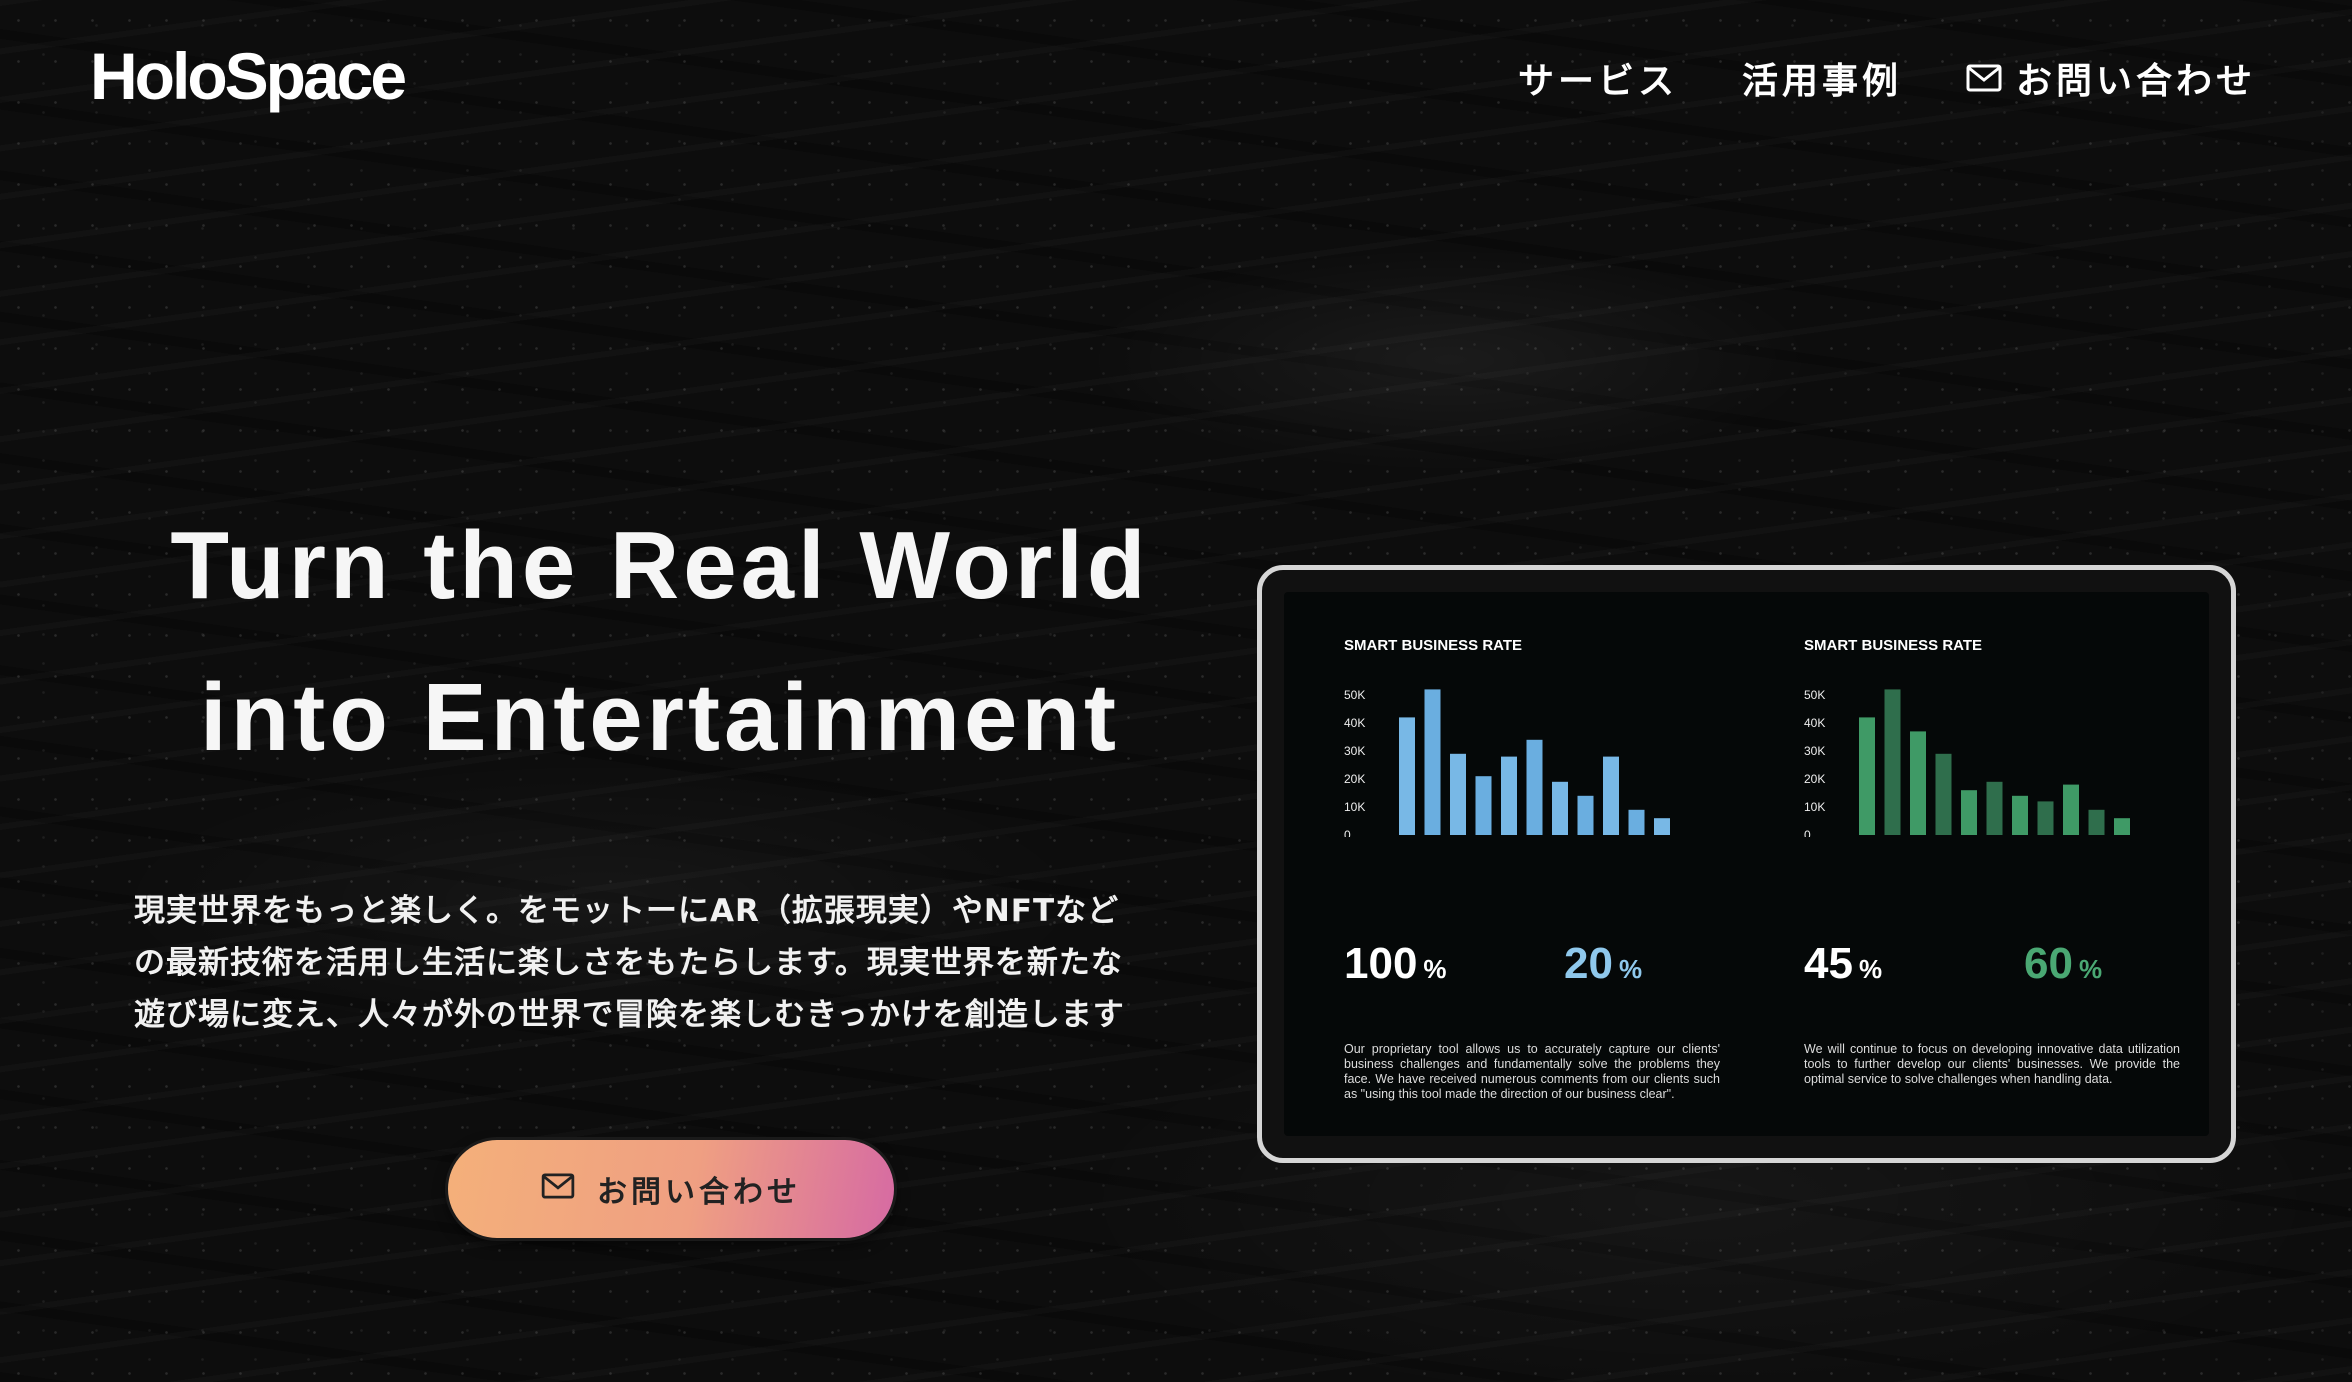 The height and width of the screenshot is (1382, 2352). I want to click on site-header: HoloSpace サービス 活用事例 お問い合わせ, so click(1176, 80).